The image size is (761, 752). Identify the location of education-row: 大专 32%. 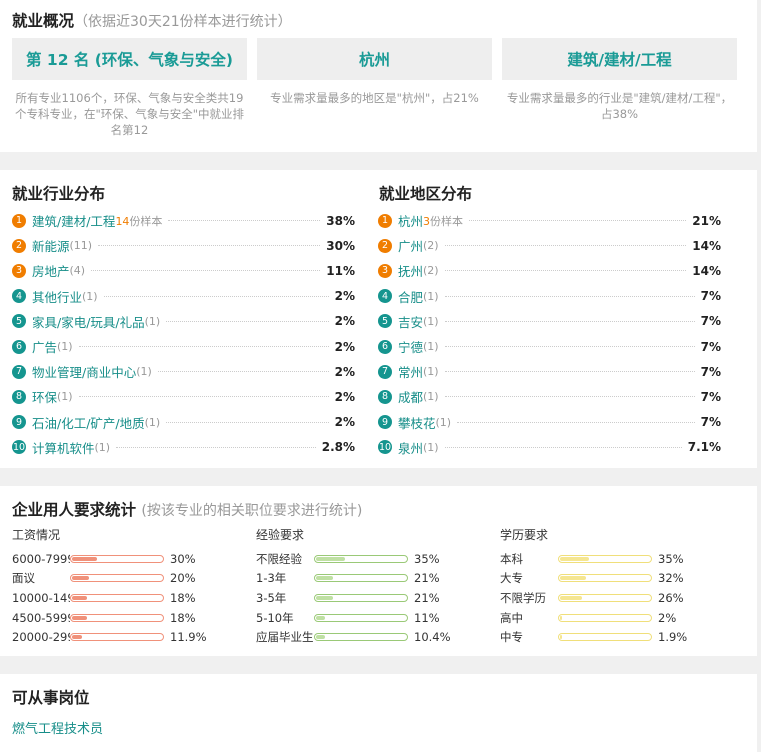
(620, 579).